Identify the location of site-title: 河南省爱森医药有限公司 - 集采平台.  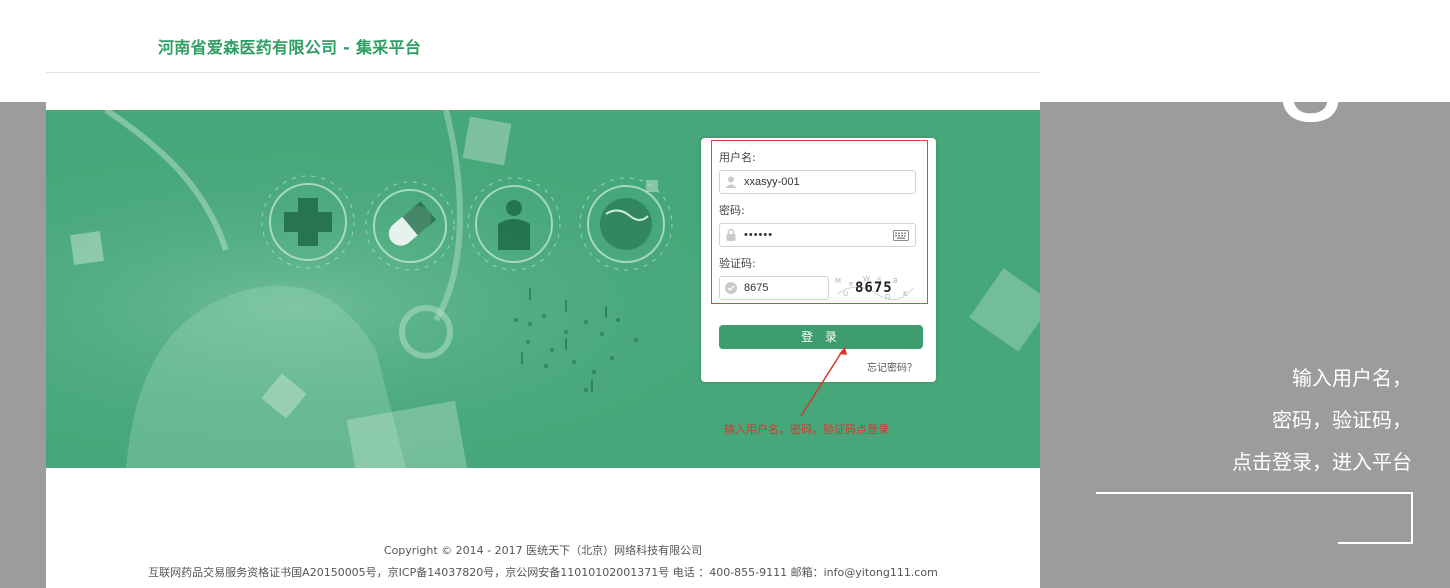
(289, 46).